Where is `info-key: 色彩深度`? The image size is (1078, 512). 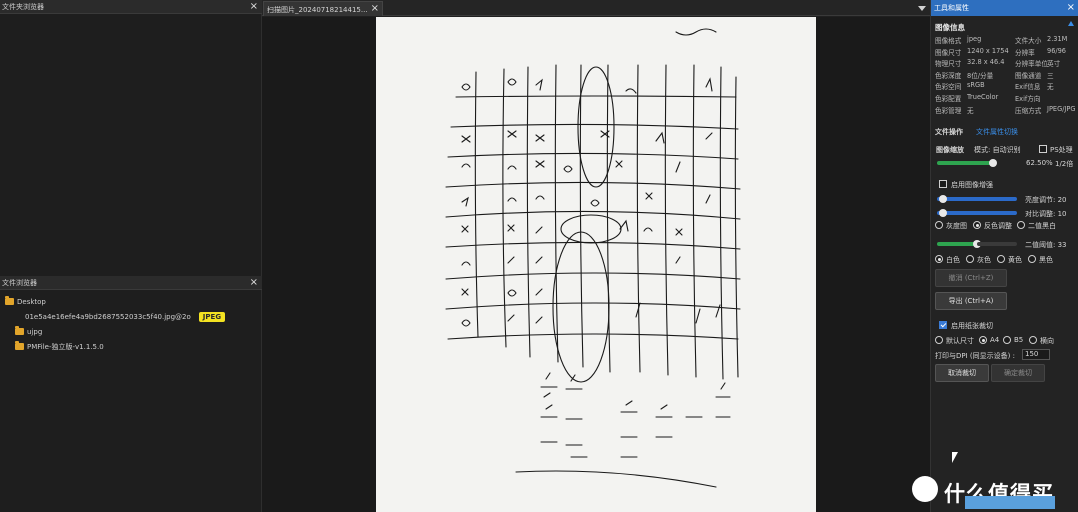
info-key: 色彩深度 is located at coordinates (948, 75).